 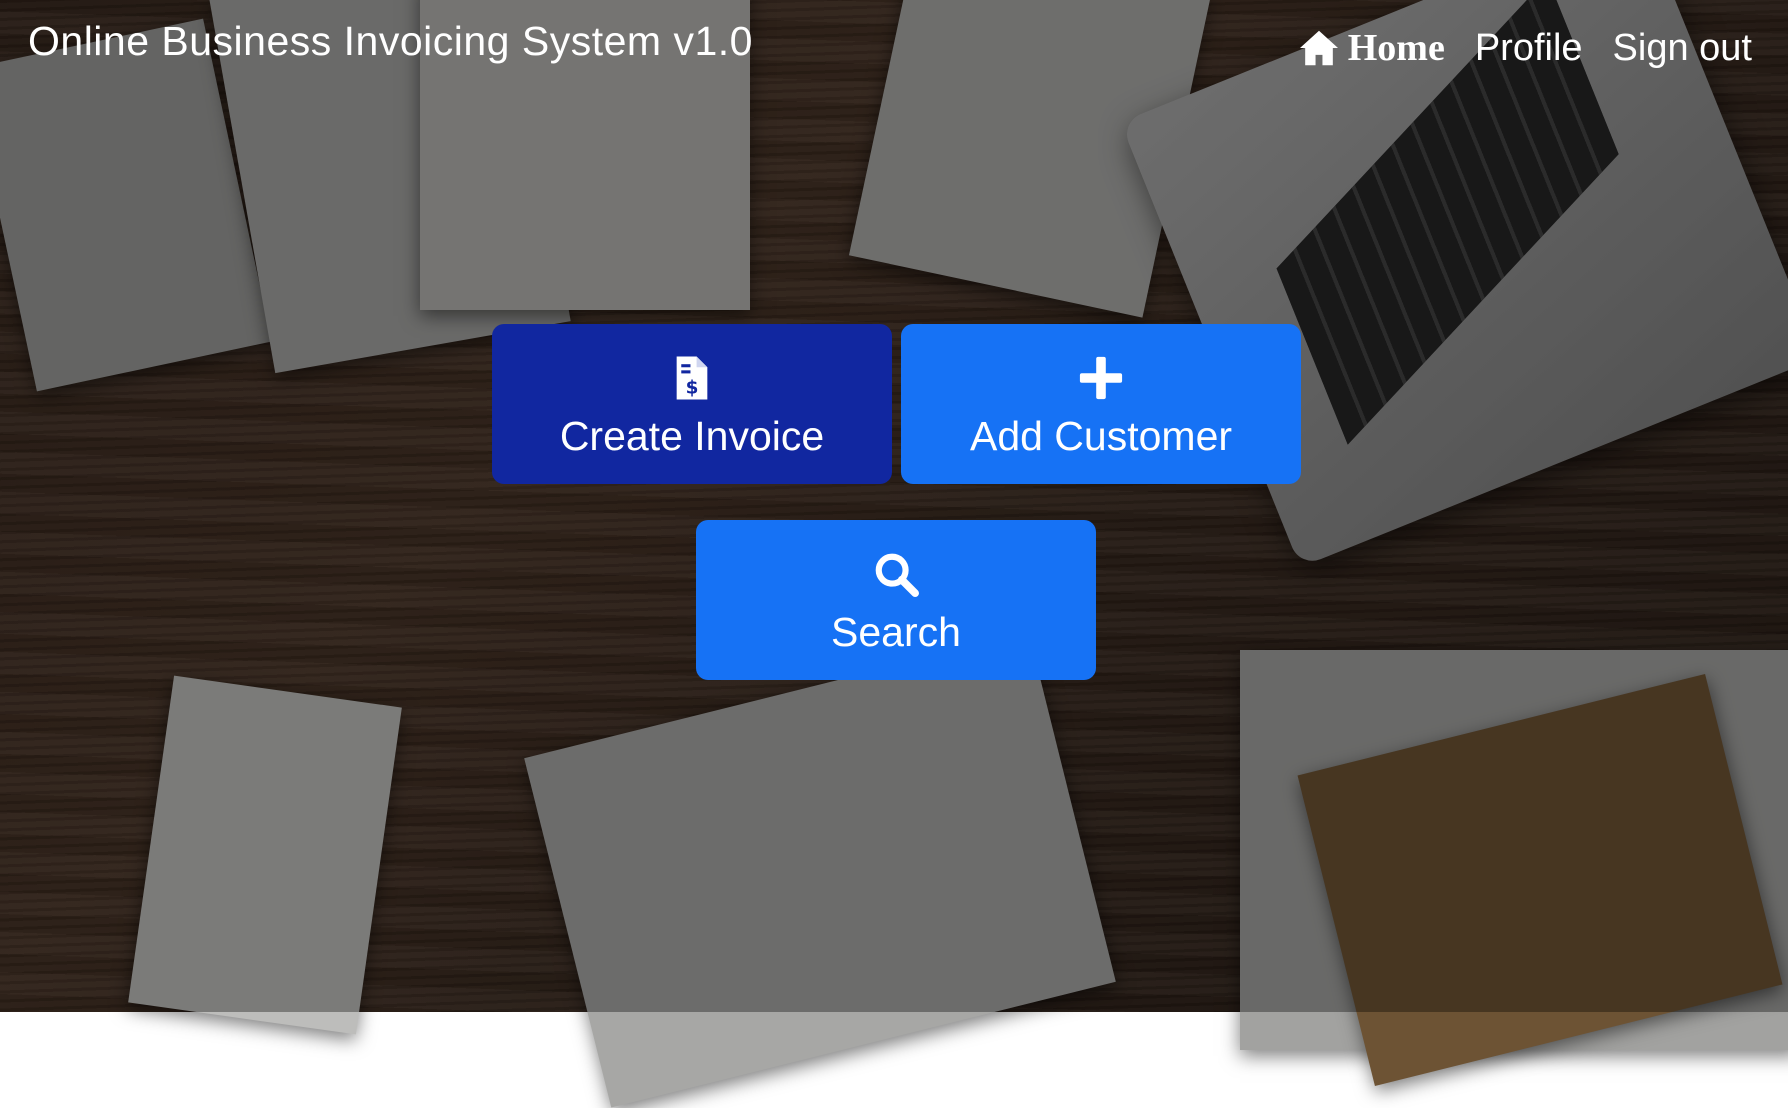 I want to click on nav-home-label: Home, so click(x=1396, y=48).